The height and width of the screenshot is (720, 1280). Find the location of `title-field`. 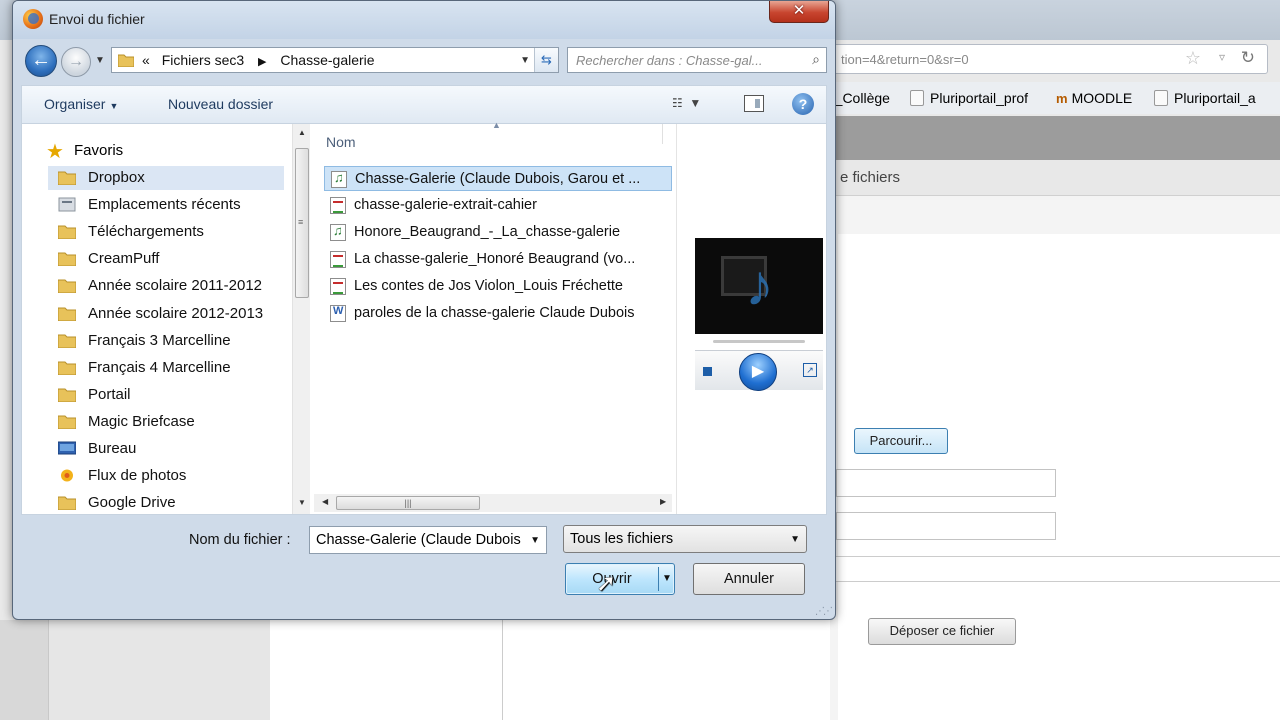

title-field is located at coordinates (946, 483).